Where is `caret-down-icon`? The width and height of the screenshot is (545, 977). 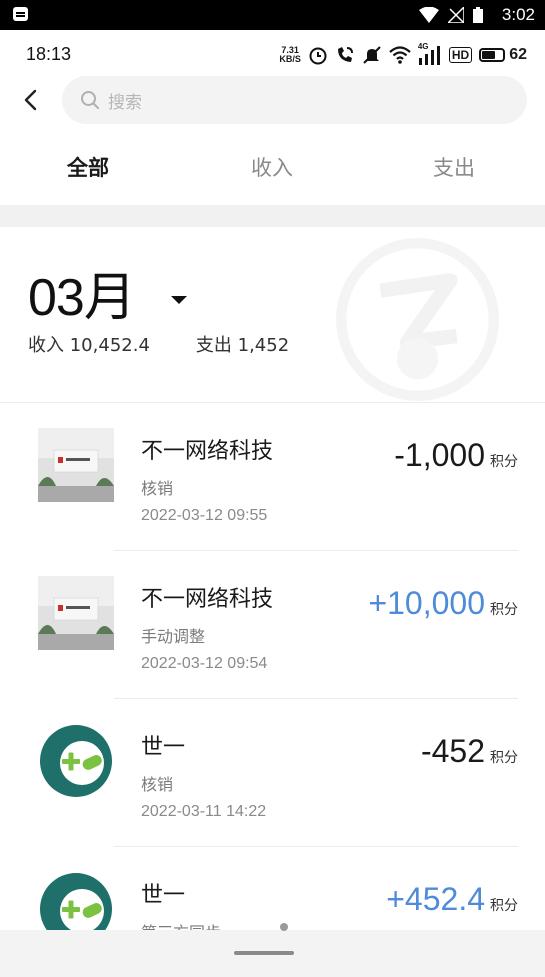 caret-down-icon is located at coordinates (179, 300).